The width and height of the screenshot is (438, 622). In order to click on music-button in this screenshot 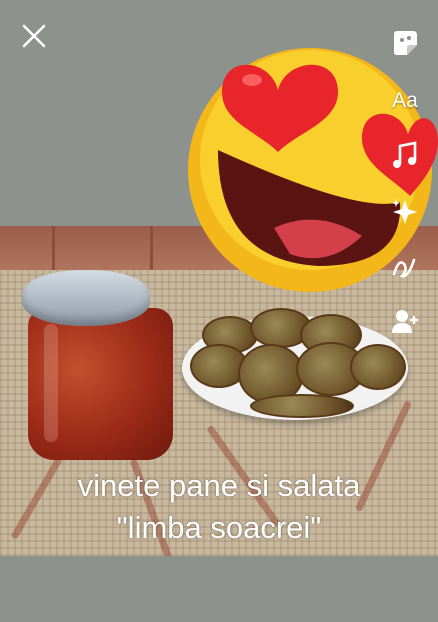, I will do `click(405, 155)`.